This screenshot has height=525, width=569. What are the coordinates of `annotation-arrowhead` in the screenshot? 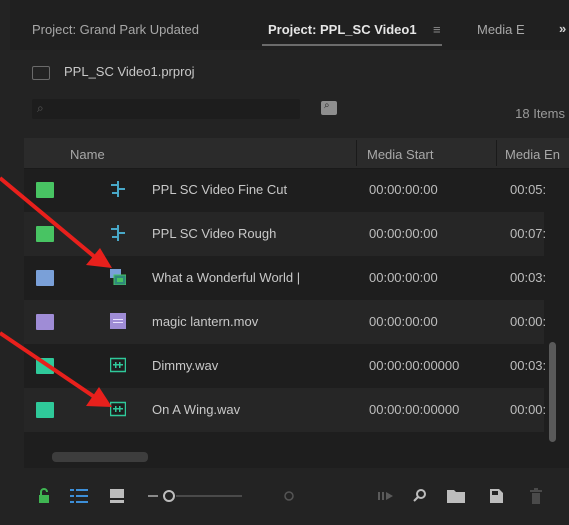 It's located at (99, 397).